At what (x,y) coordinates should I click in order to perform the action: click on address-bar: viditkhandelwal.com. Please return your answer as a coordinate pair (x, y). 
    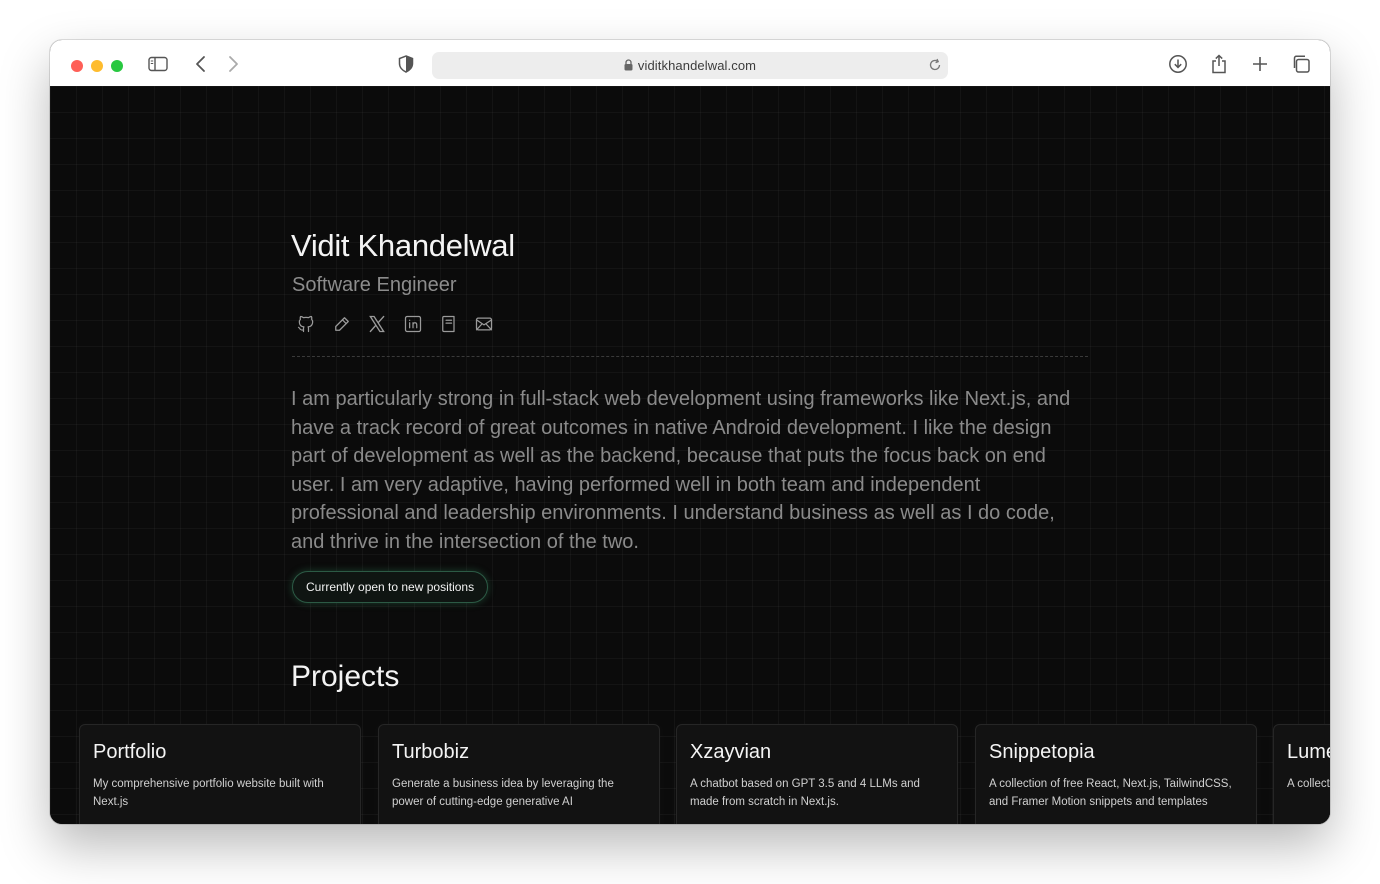
    Looking at the image, I should click on (690, 65).